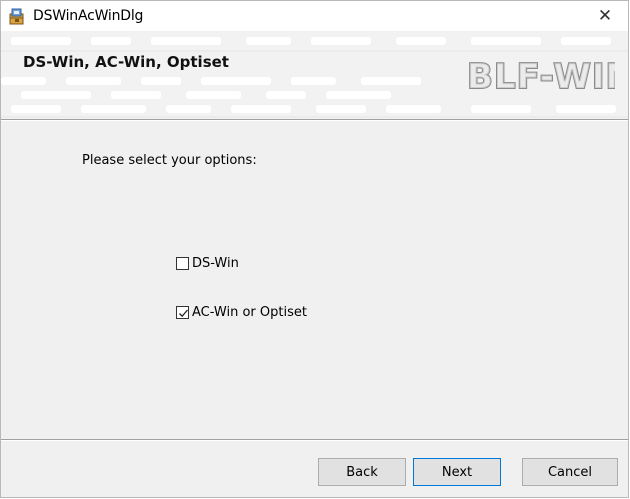 This screenshot has height=499, width=630. Describe the element at coordinates (169, 160) in the screenshot. I see `options-prompt: Please select your options:` at that location.